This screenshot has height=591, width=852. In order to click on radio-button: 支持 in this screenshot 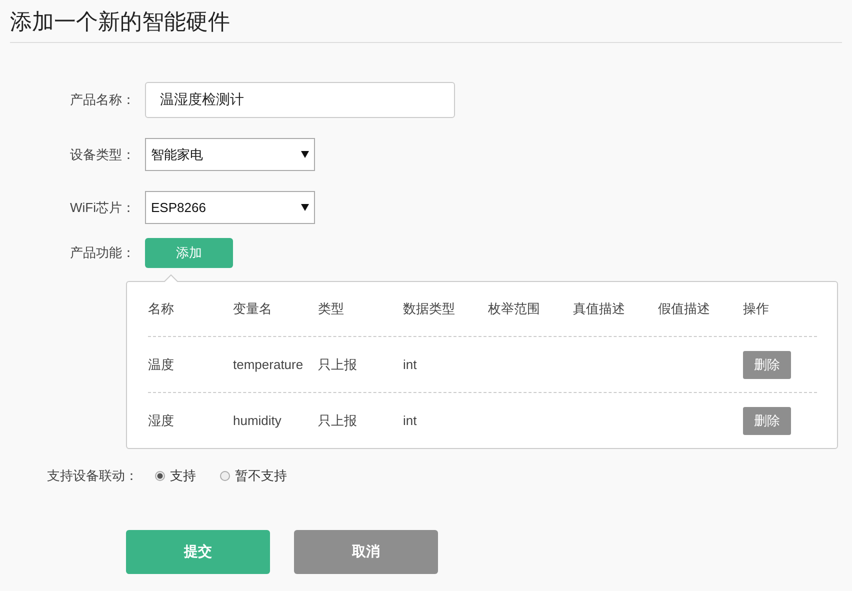, I will do `click(175, 476)`.